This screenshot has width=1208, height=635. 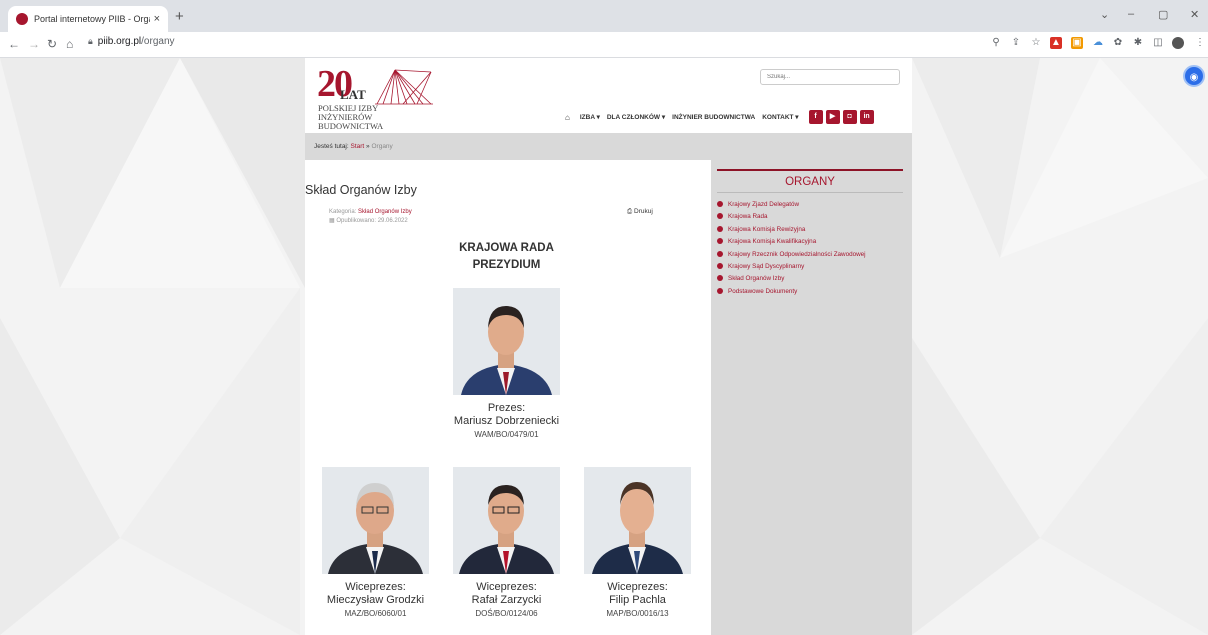 I want to click on sidebar-item-podstawowe-dokumenty: Podstawowe Dokumenty, so click(x=810, y=293).